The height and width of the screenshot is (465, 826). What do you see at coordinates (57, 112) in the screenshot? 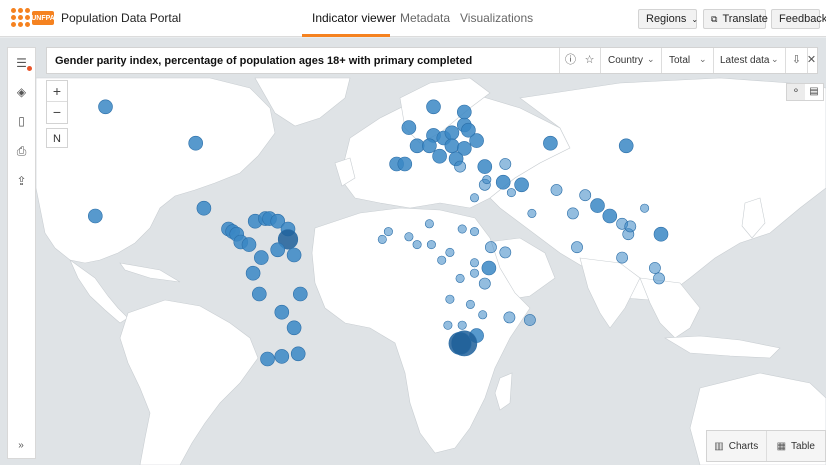
I see `zoom-out-button: −` at bounding box center [57, 112].